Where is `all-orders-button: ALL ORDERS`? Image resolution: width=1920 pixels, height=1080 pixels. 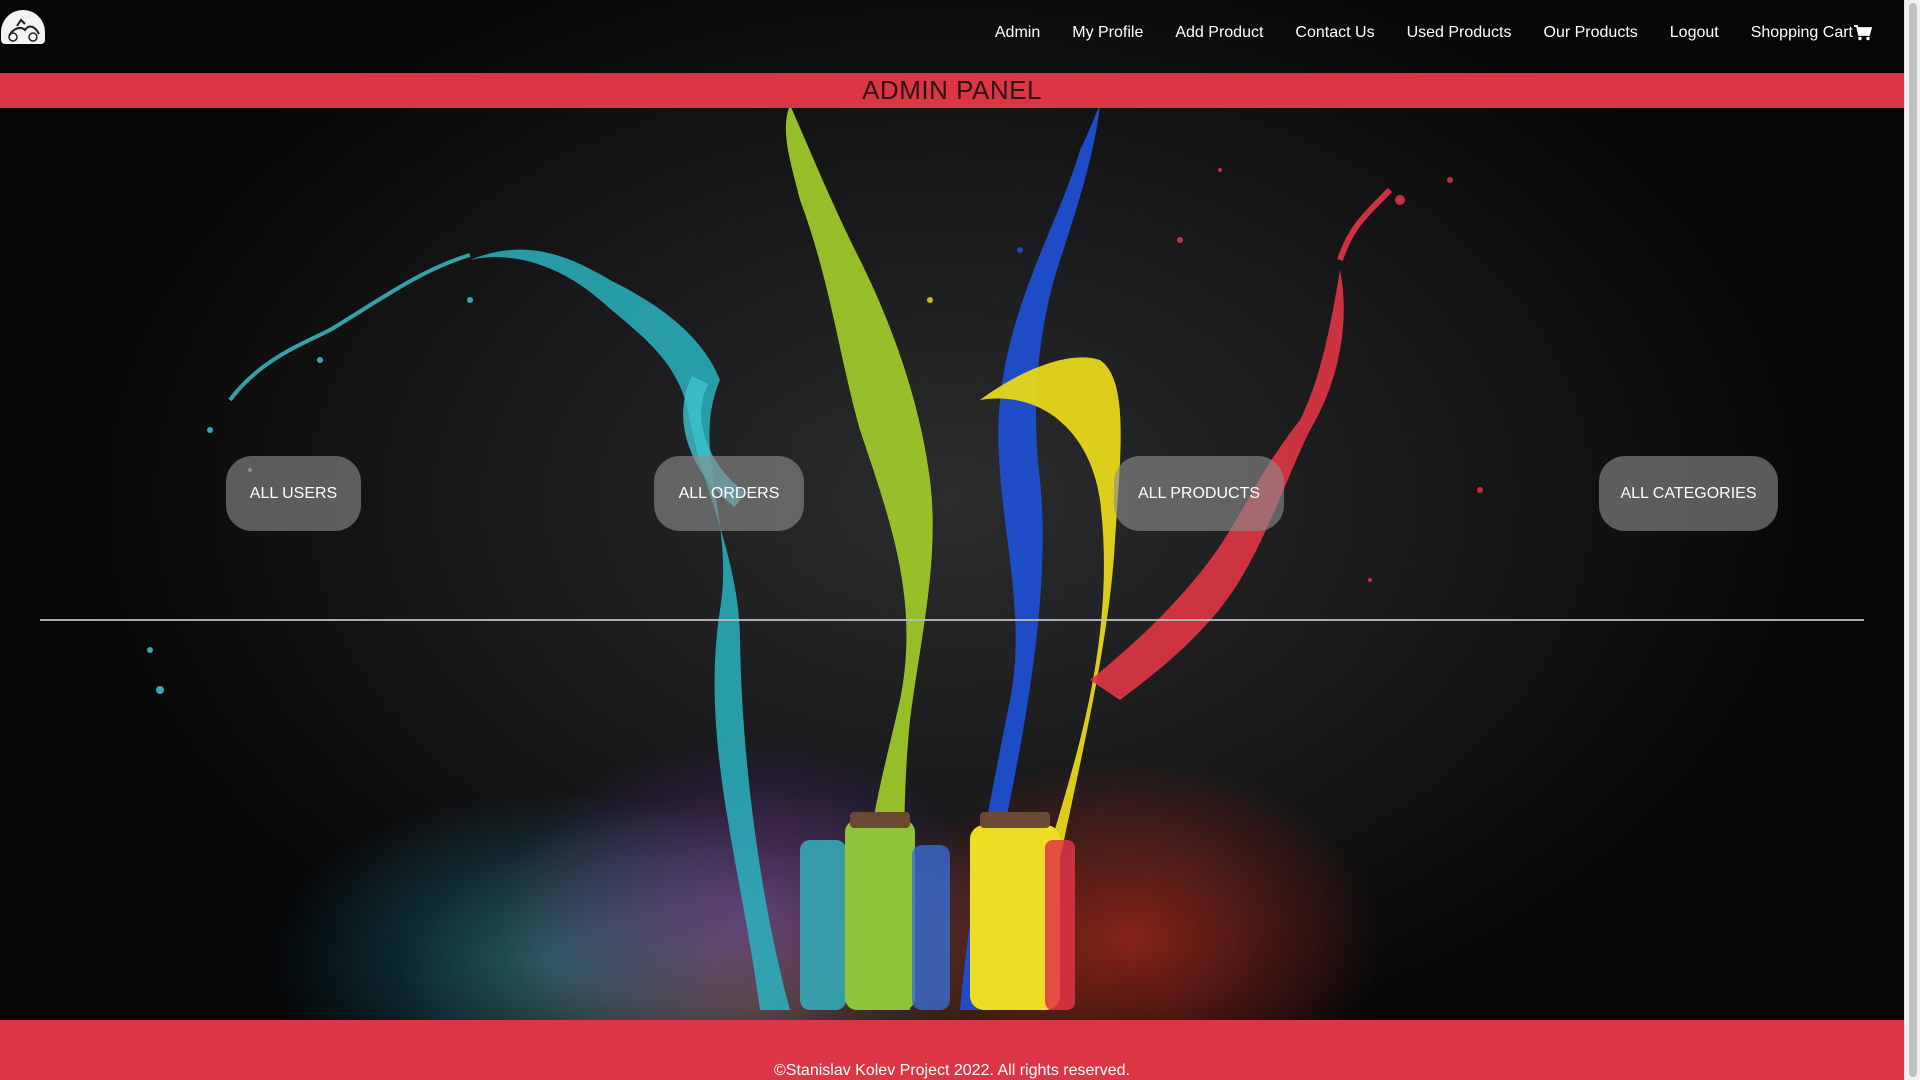
all-orders-button: ALL ORDERS is located at coordinates (729, 493).